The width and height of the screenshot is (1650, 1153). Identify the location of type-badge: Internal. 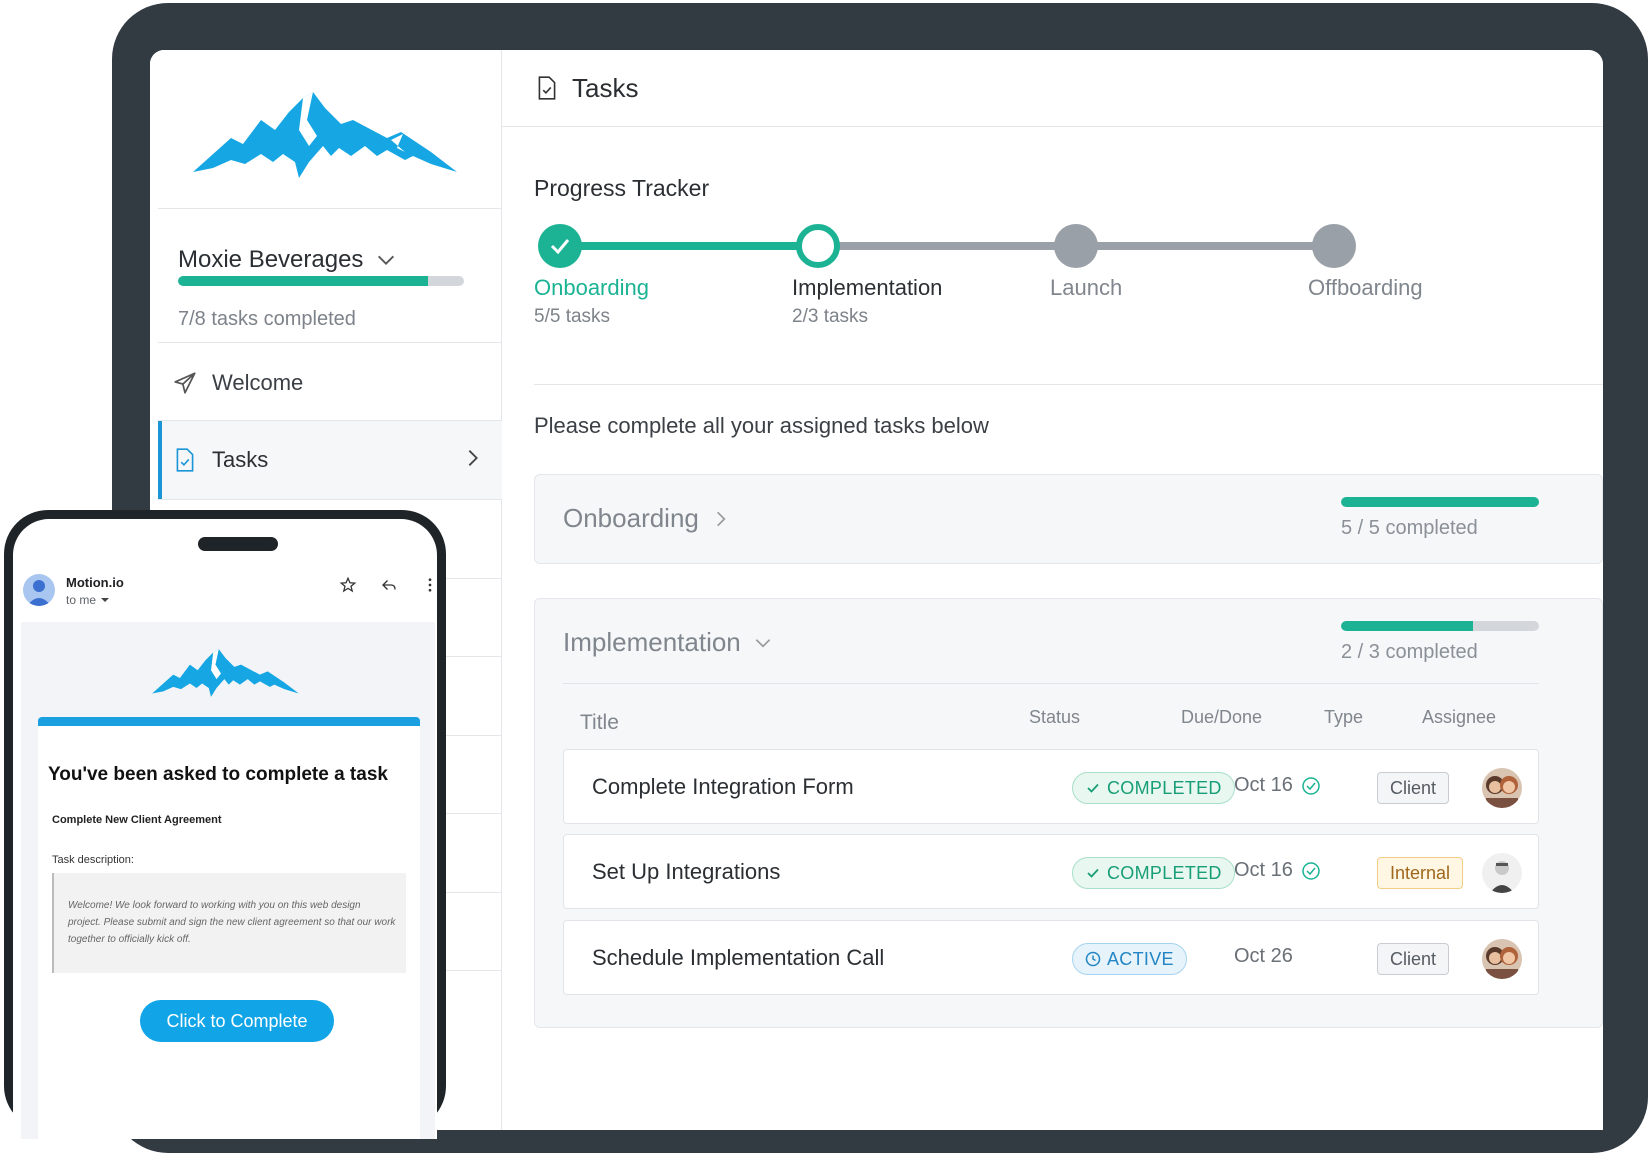
(1420, 873).